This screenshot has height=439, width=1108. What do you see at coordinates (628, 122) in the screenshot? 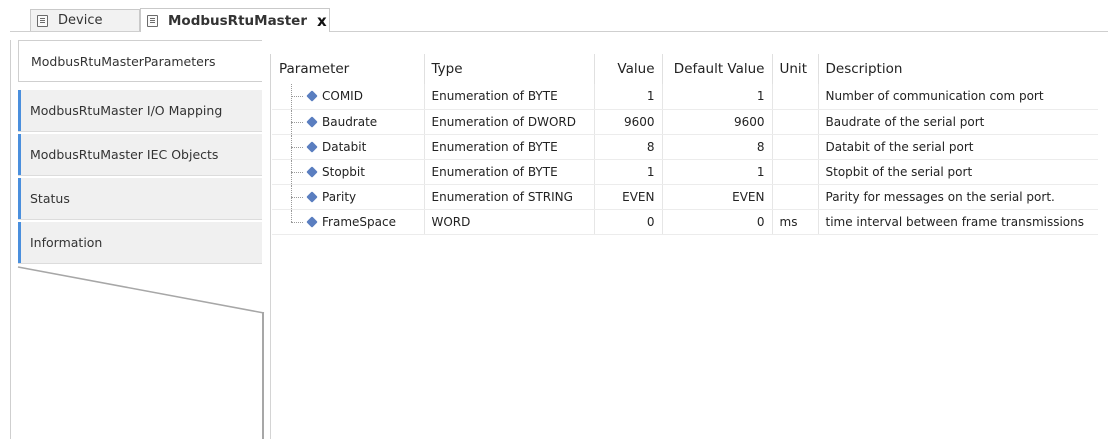
I see `value-cell: 9600` at bounding box center [628, 122].